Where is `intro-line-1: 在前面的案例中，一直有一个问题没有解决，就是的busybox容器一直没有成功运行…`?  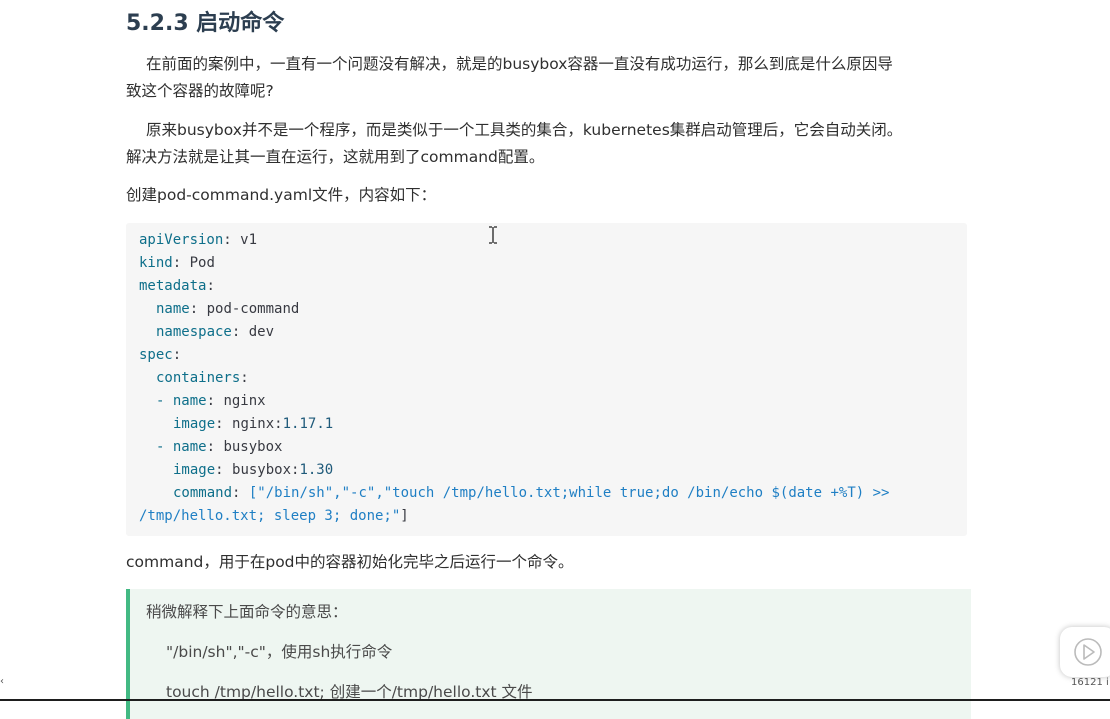
intro-line-1: 在前面的案例中，一直有一个问题没有解决，就是的busybox容器一直没有成功运行… is located at coordinates (519, 64).